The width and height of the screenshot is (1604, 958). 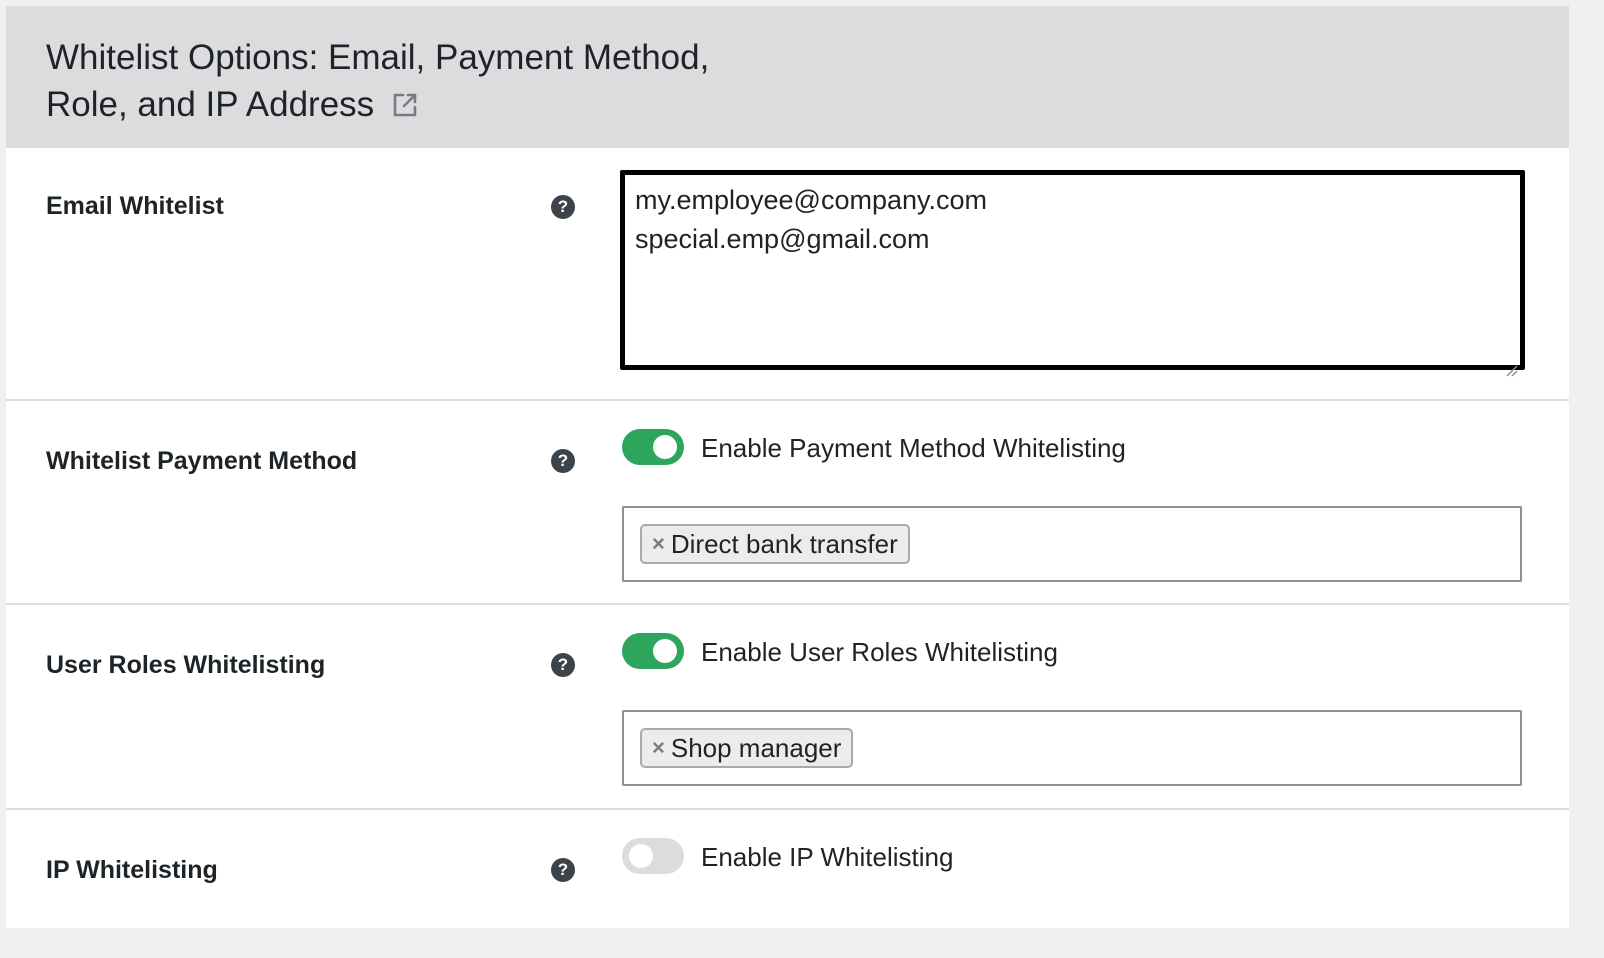 What do you see at coordinates (132, 870) in the screenshot?
I see `ip-whitelist-label: IP Whitelisting` at bounding box center [132, 870].